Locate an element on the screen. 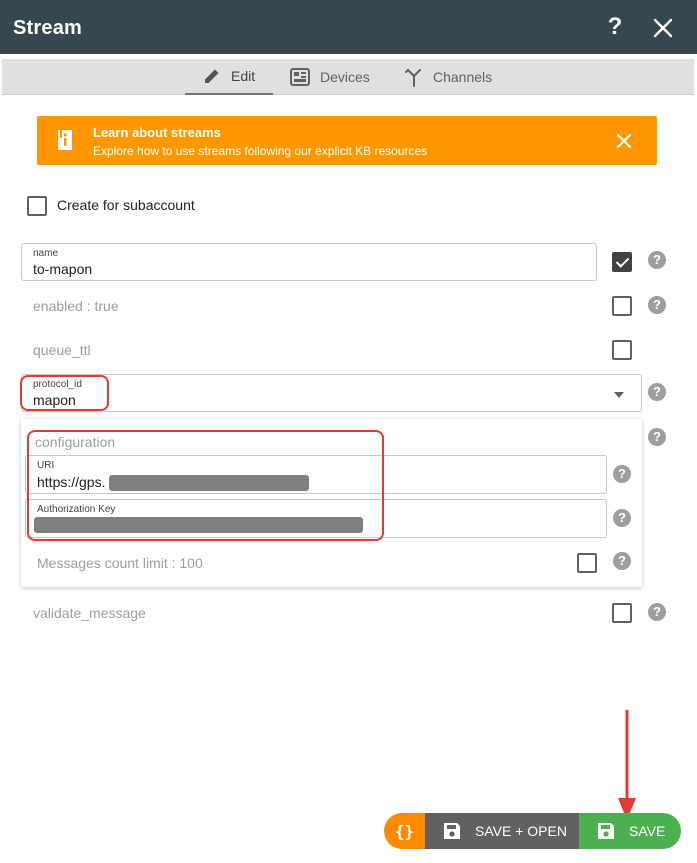 This screenshot has width=697, height=863. name-field-label: name is located at coordinates (46, 253).